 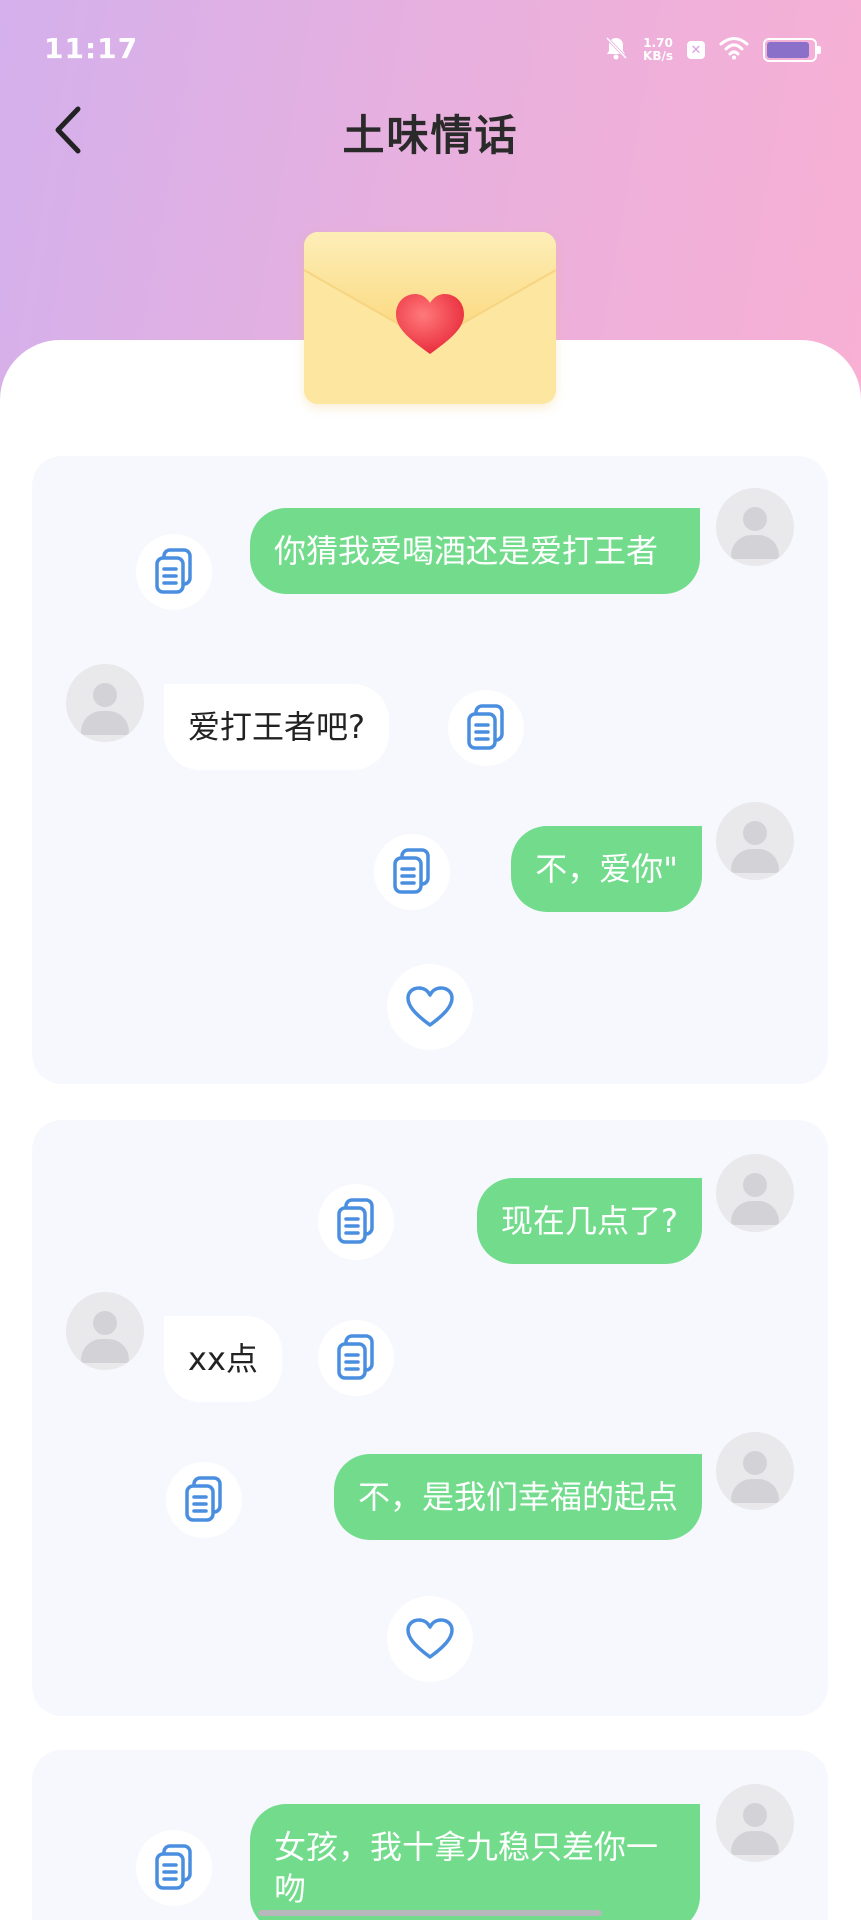 I want to click on message-bubble-me: 不，爱你", so click(x=606, y=869).